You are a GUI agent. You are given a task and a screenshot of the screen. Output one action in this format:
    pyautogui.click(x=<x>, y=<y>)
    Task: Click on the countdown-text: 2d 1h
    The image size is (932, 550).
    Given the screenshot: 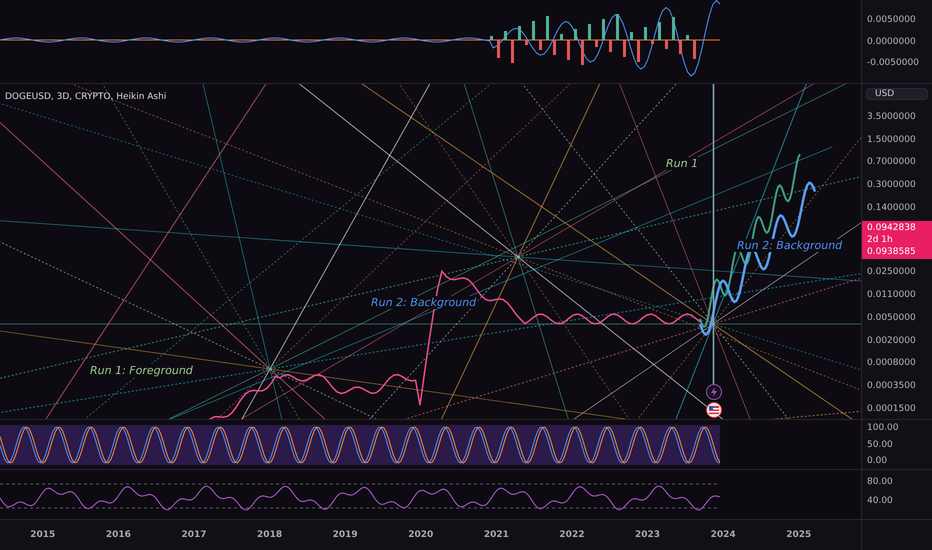 What is the action you would take?
    pyautogui.click(x=880, y=240)
    